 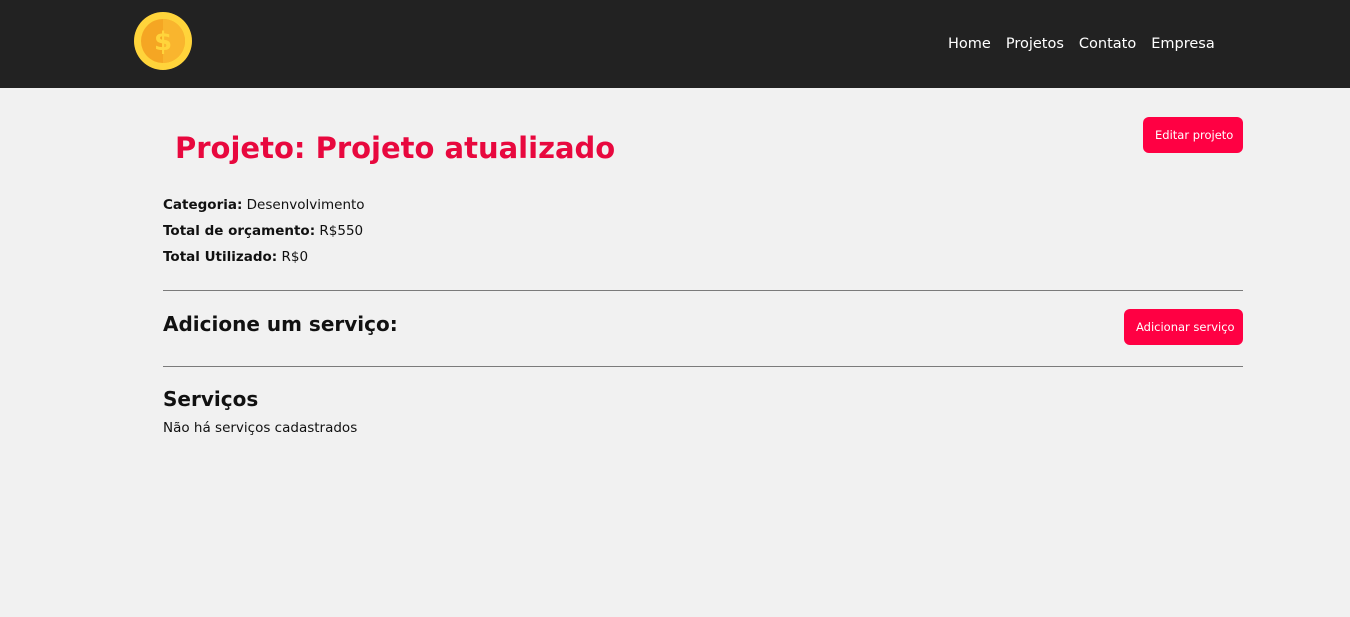 I want to click on category-value: Desenvolvimento, so click(x=305, y=205).